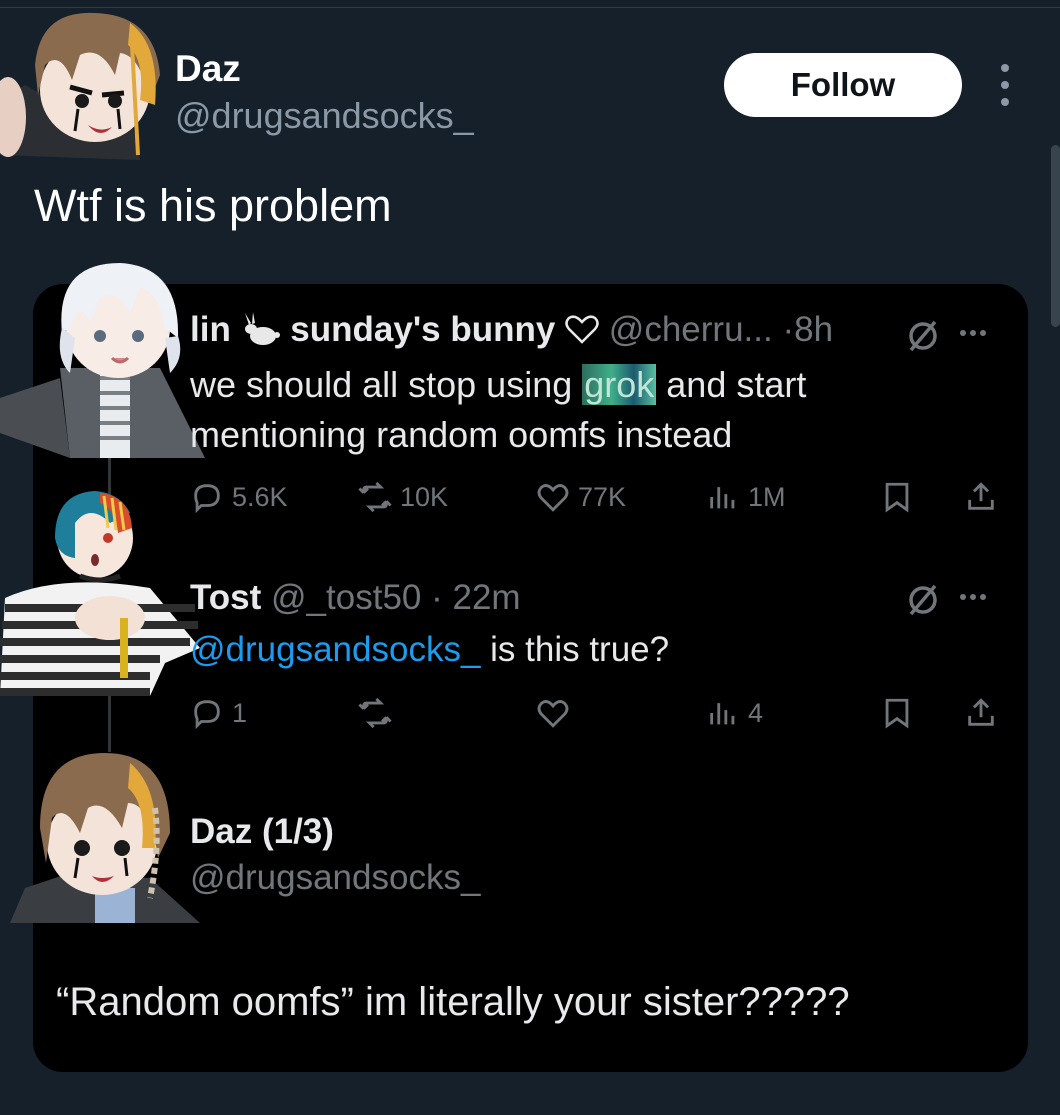  What do you see at coordinates (210, 329) in the screenshot?
I see `quoted-author-name: lin` at bounding box center [210, 329].